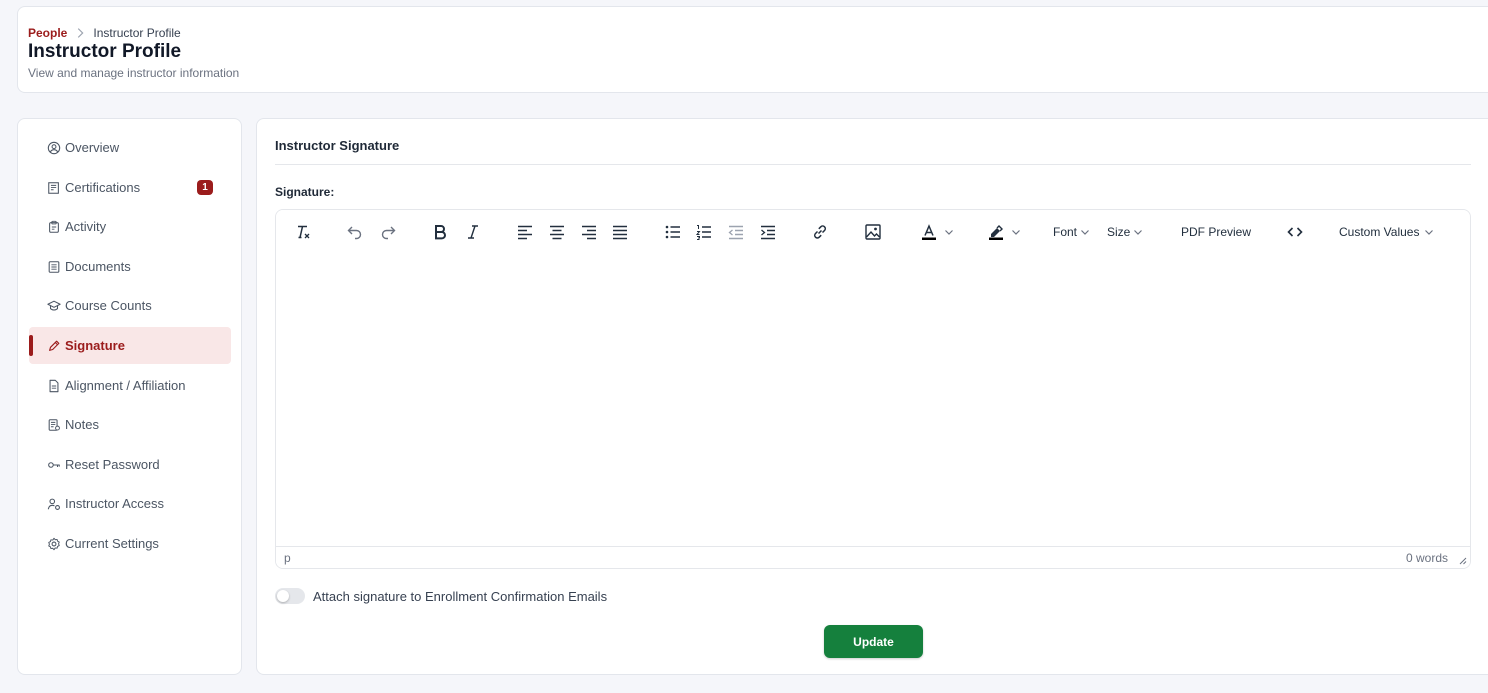 The image size is (1488, 693). I want to click on italic-icon, so click(473, 232).